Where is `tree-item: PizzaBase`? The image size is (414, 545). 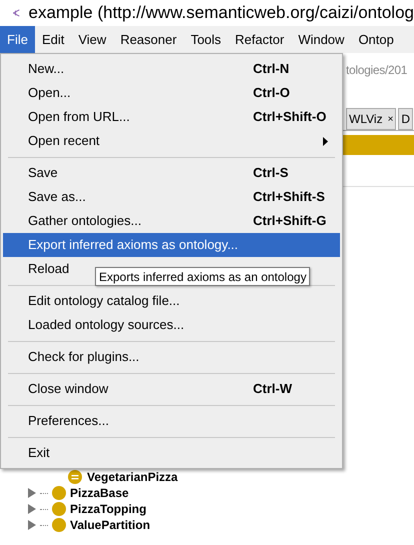
tree-item: PizzaBase is located at coordinates (99, 493).